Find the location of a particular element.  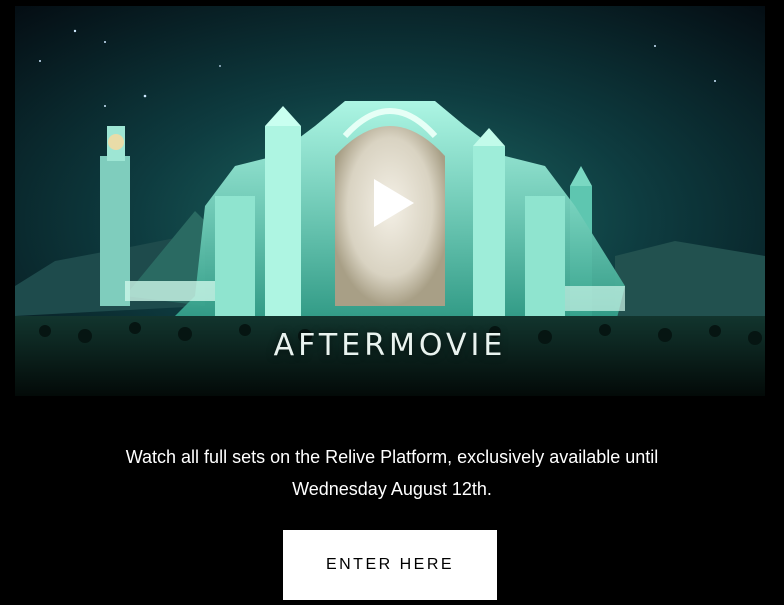

description-line-2: Wednesday August 12th. is located at coordinates (392, 489).